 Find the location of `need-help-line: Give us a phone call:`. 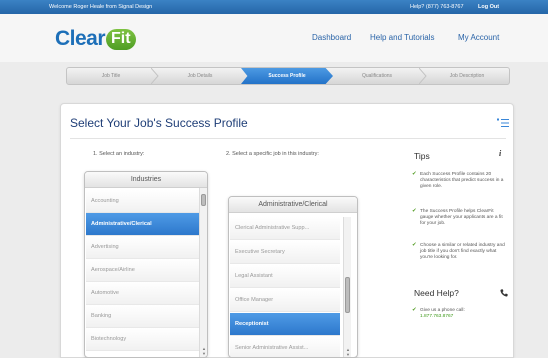

need-help-line: Give us a phone call: is located at coordinates (442, 310).